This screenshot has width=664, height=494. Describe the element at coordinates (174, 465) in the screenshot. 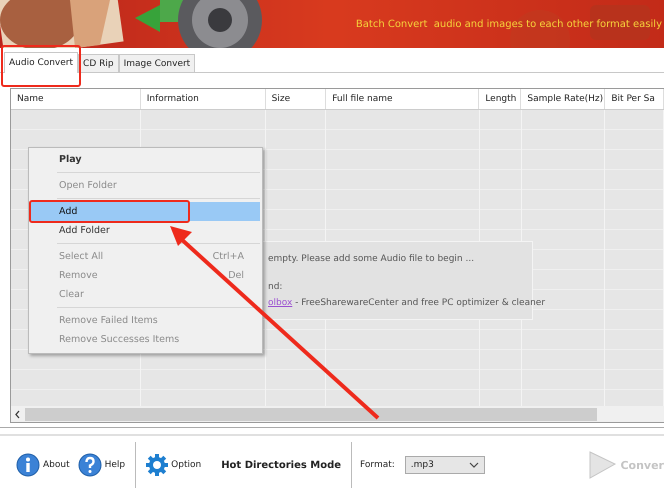

I see `option-button: Option` at that location.